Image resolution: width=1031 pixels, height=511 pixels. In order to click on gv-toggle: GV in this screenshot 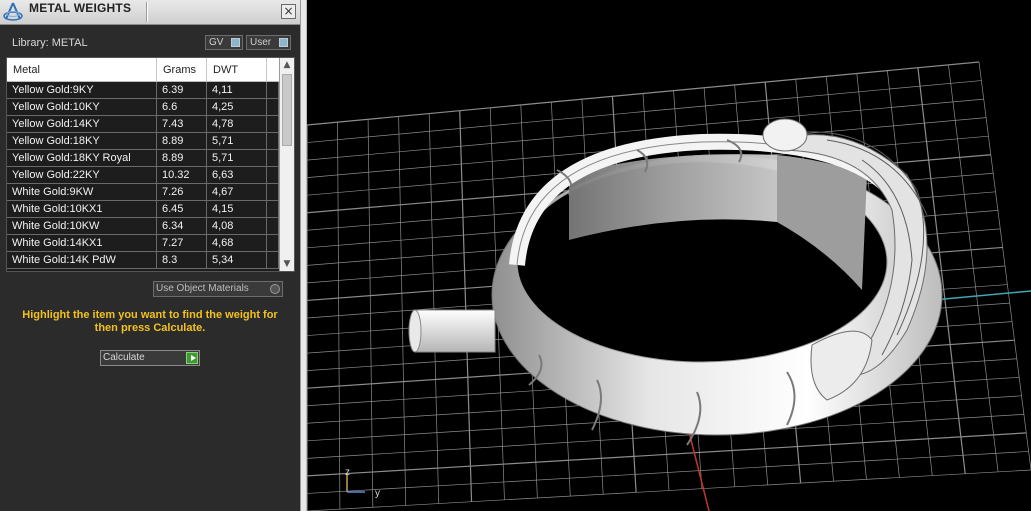, I will do `click(224, 42)`.